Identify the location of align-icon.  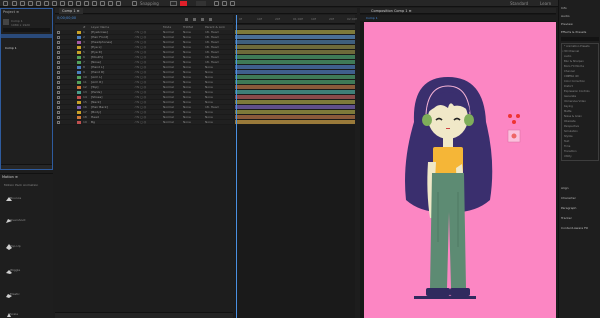
(224, 3).